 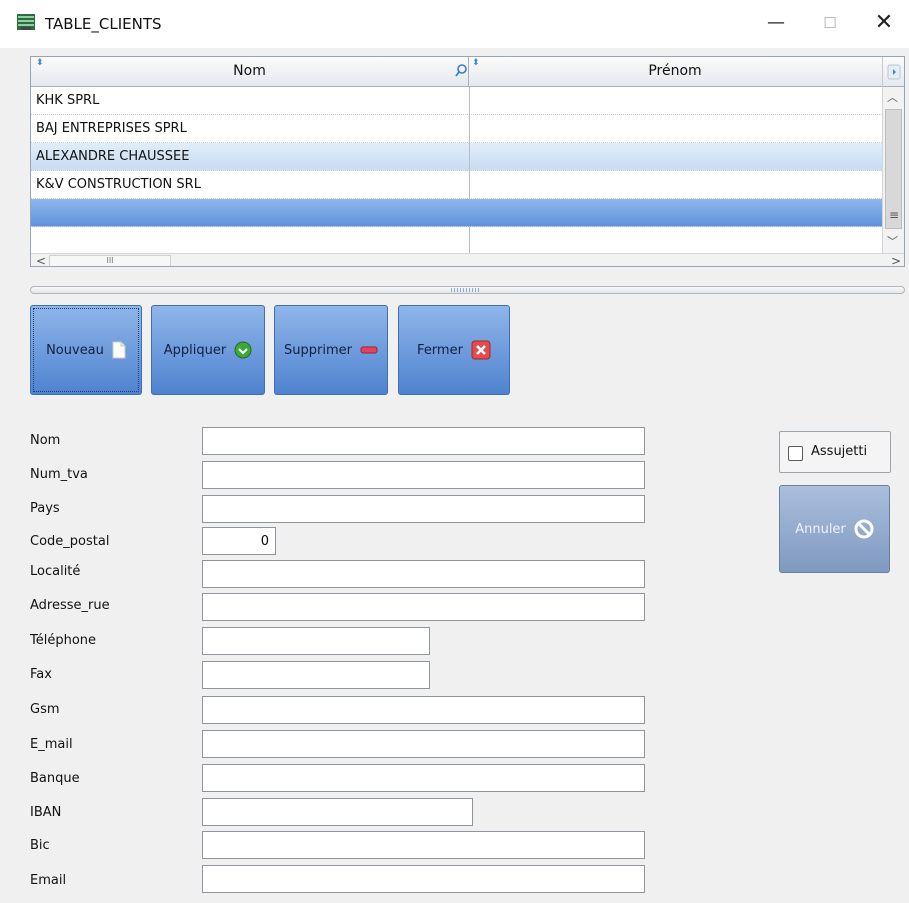 What do you see at coordinates (884, 24) in the screenshot?
I see `close-button: ✕` at bounding box center [884, 24].